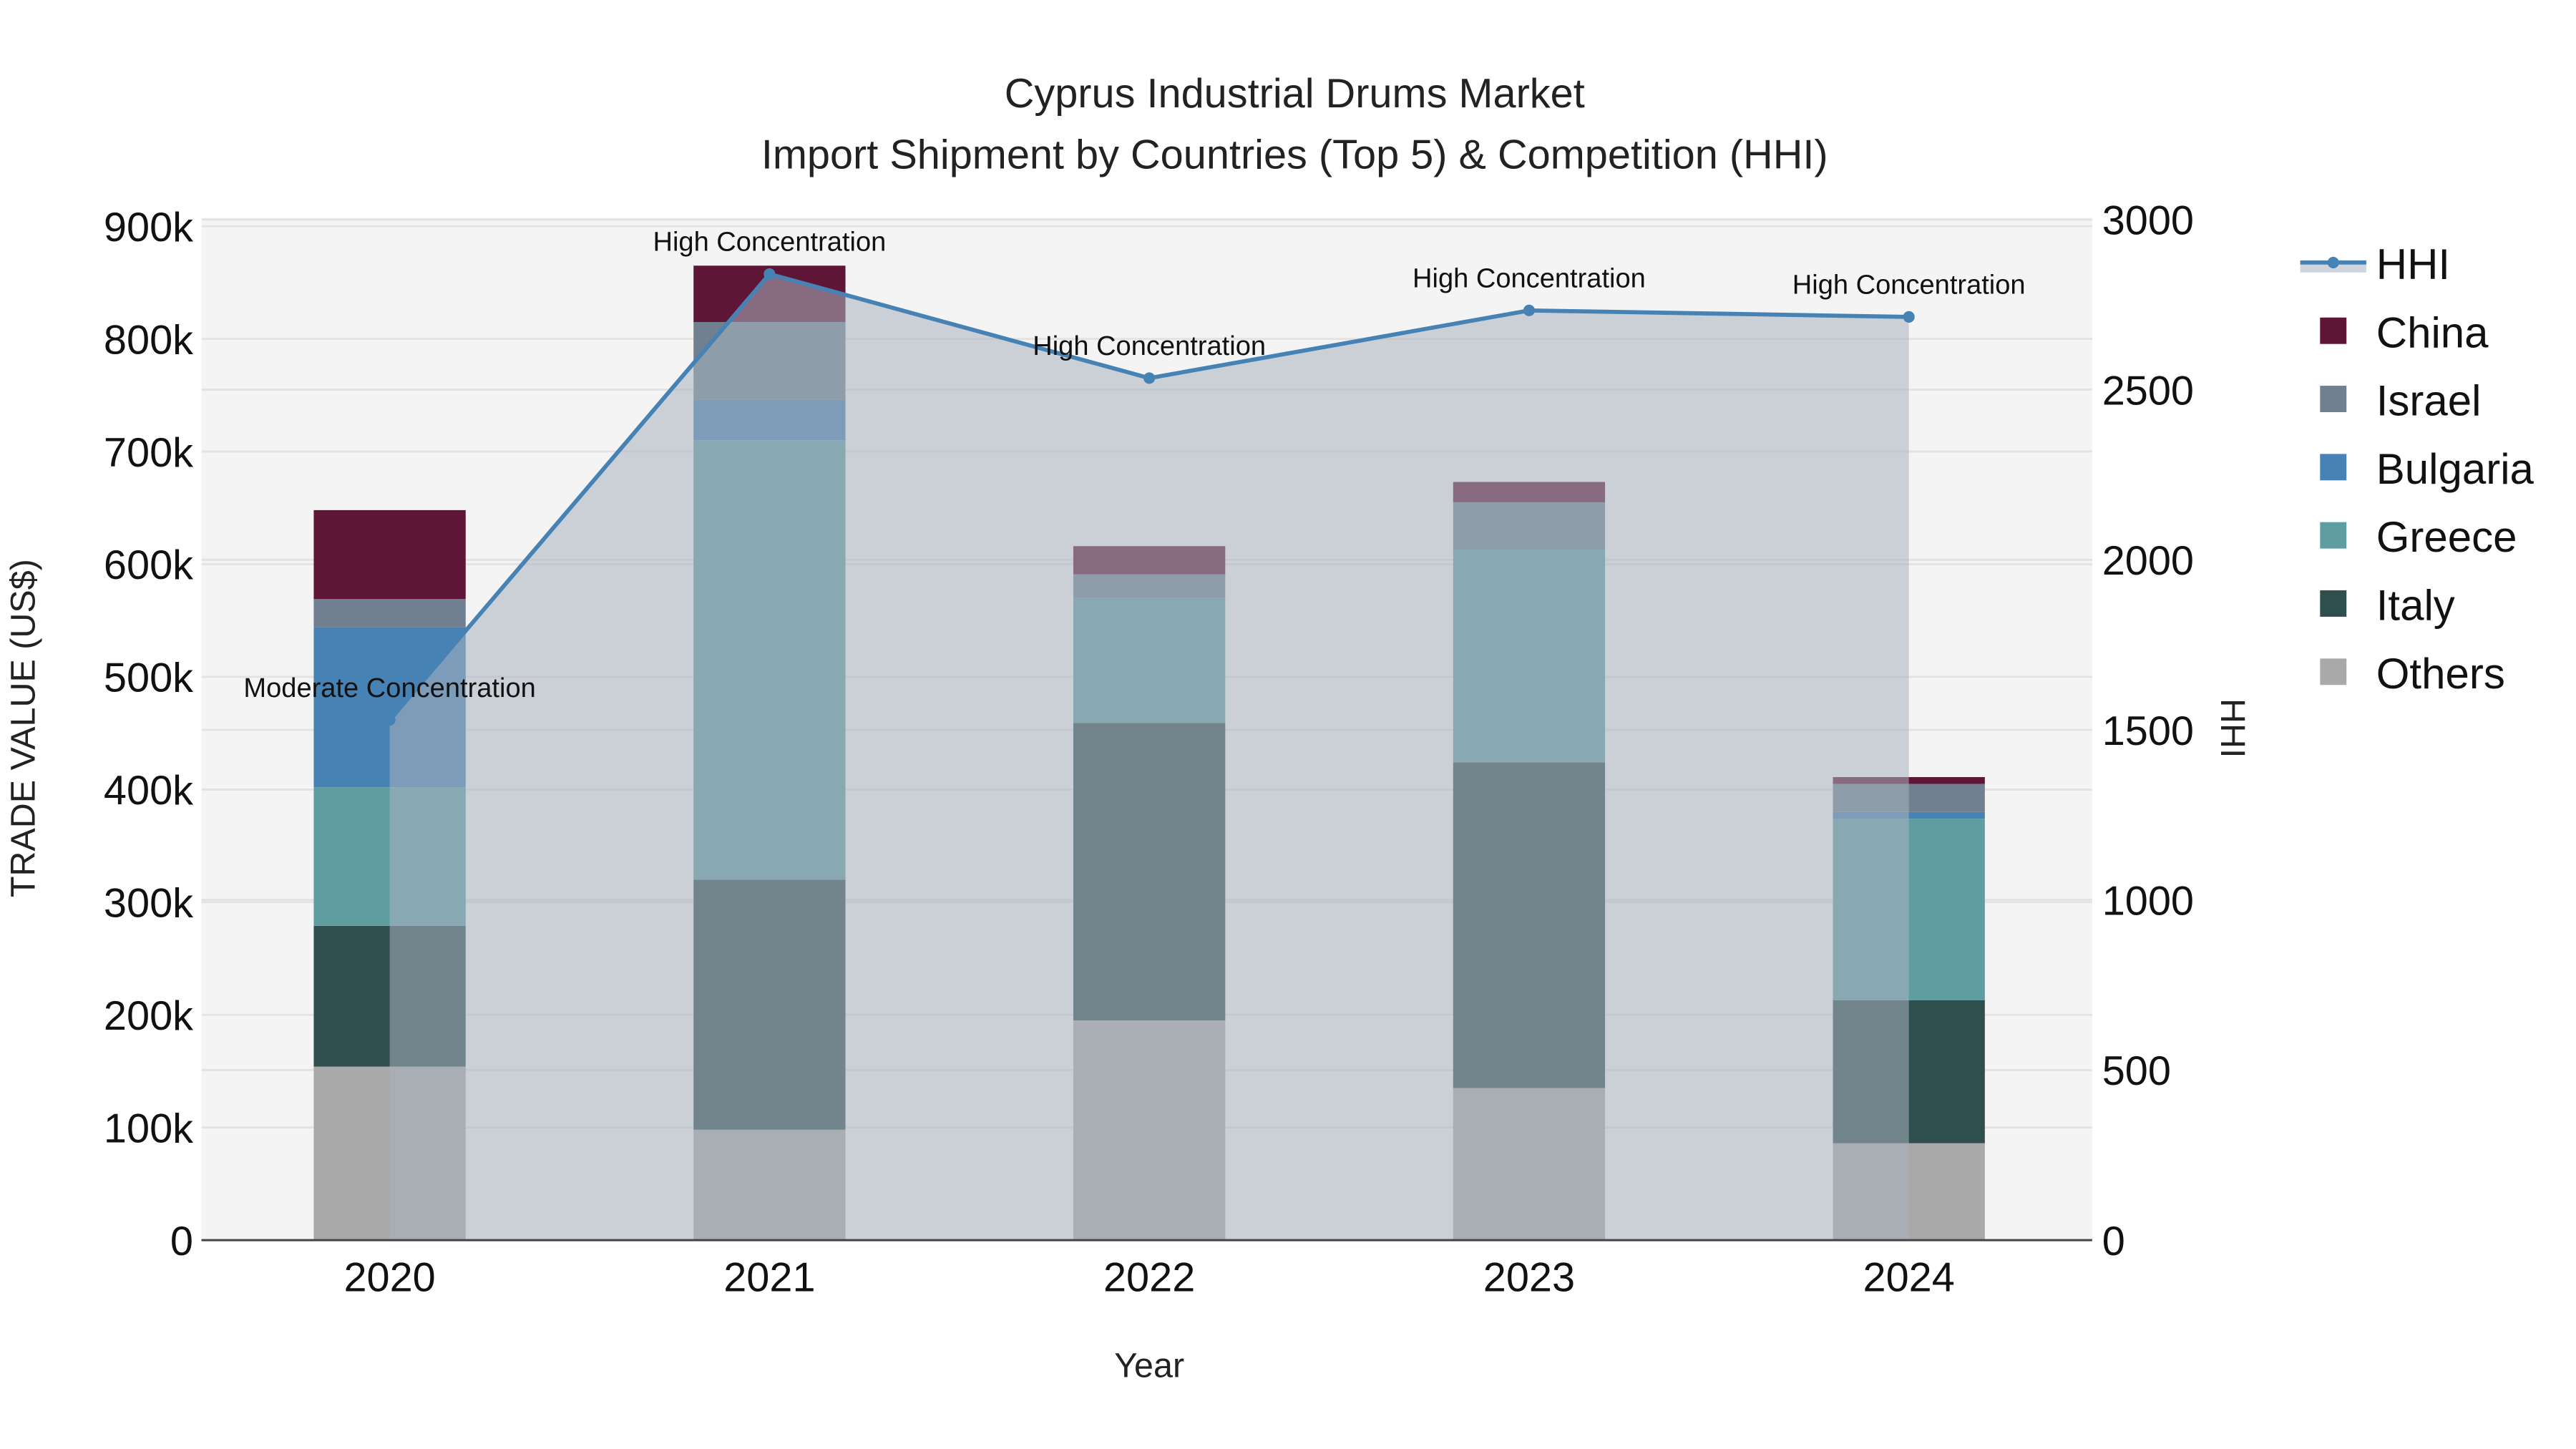 The height and width of the screenshot is (1449, 2576). Describe the element at coordinates (1149, 378) in the screenshot. I see `hhi-point-2022` at that location.